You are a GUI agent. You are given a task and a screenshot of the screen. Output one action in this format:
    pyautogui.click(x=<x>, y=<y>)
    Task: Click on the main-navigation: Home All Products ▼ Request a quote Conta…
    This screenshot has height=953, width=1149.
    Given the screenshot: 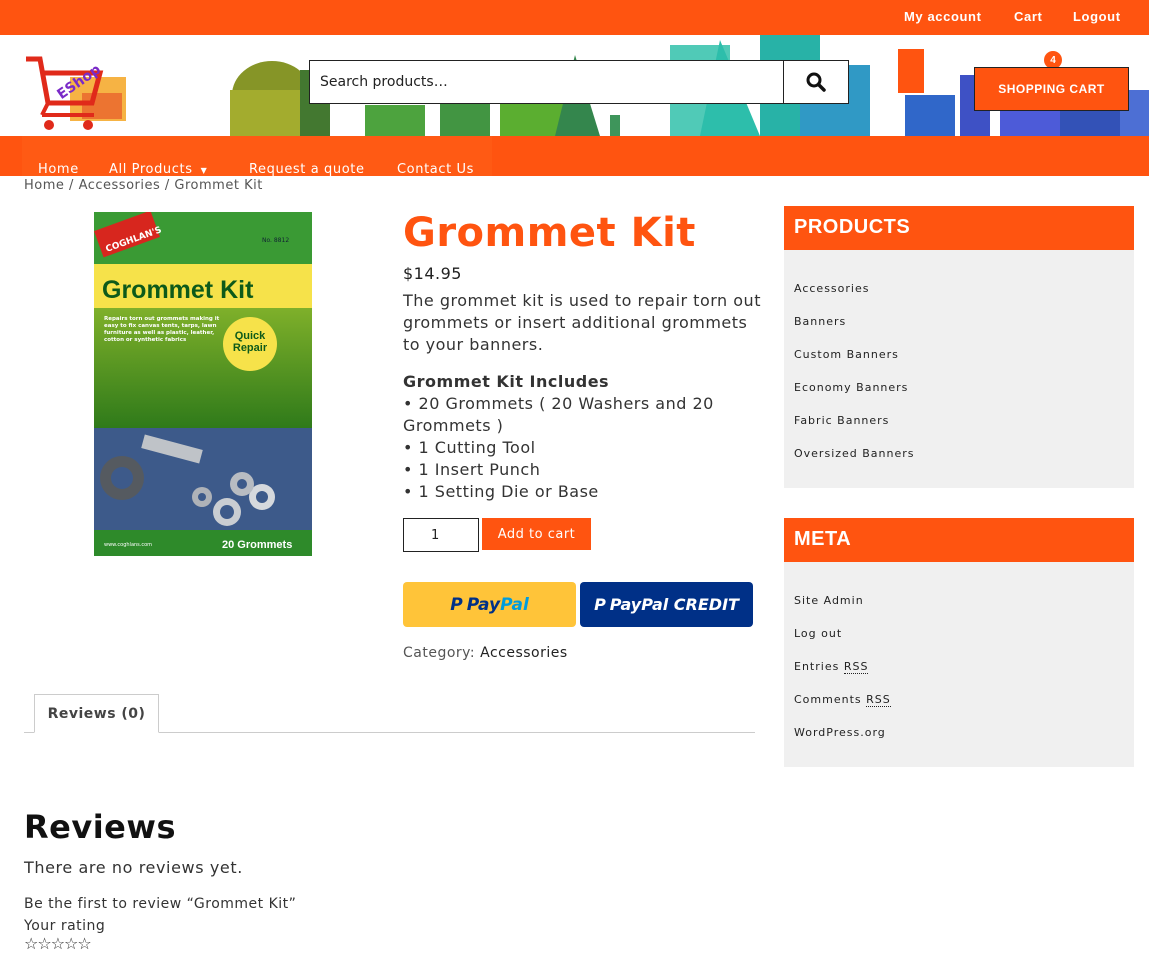 What is the action you would take?
    pyautogui.click(x=574, y=156)
    